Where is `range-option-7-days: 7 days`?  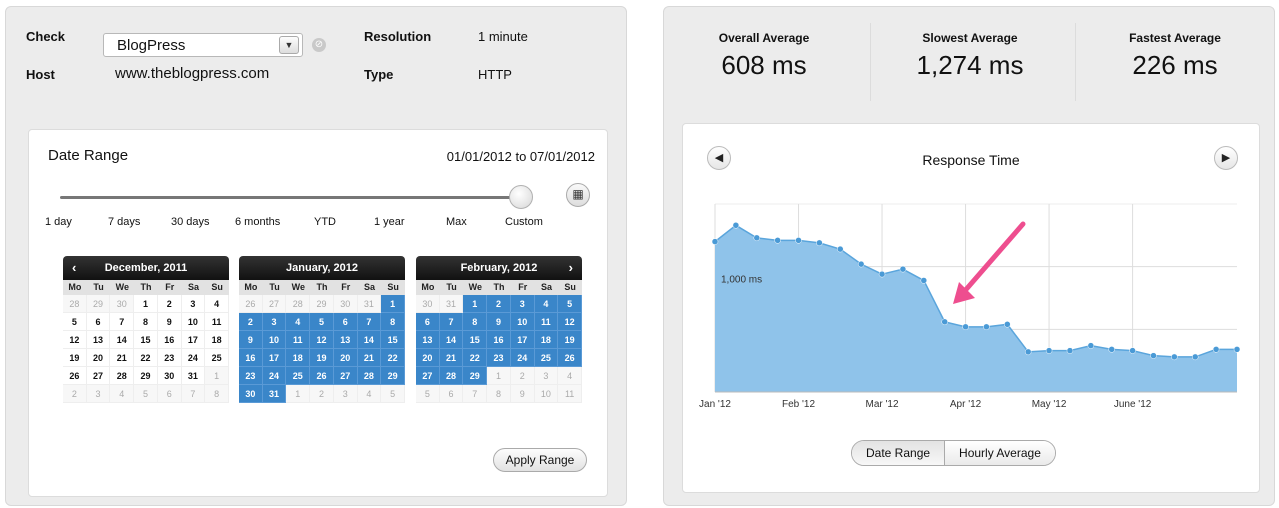 range-option-7-days: 7 days is located at coordinates (124, 222).